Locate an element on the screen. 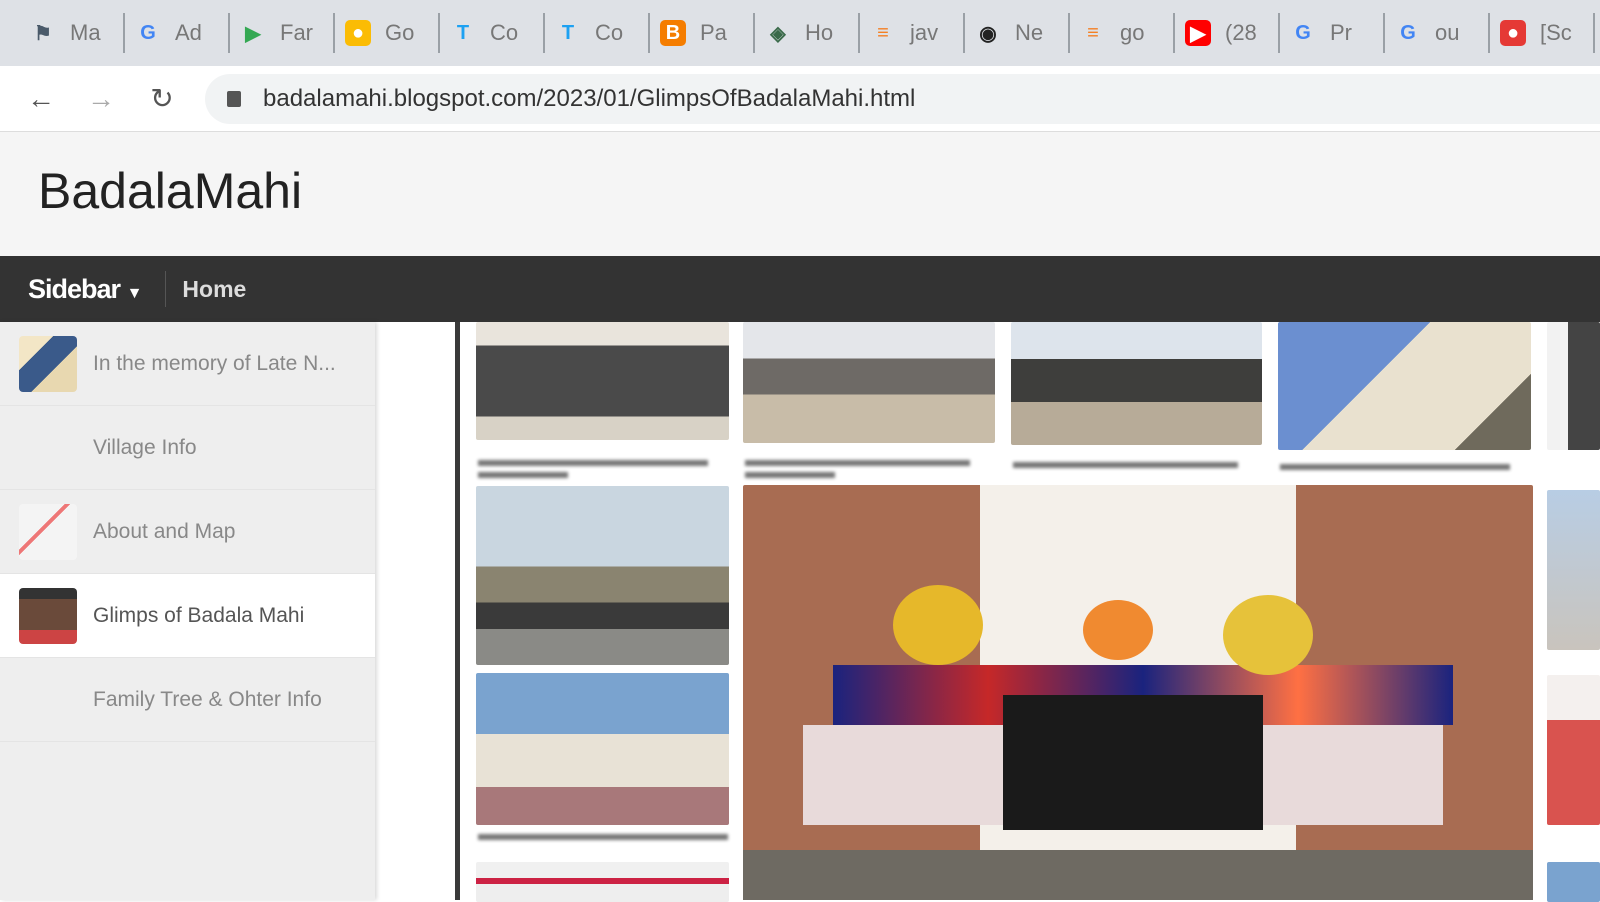  bookmark-3: ● Go is located at coordinates (387, 33).